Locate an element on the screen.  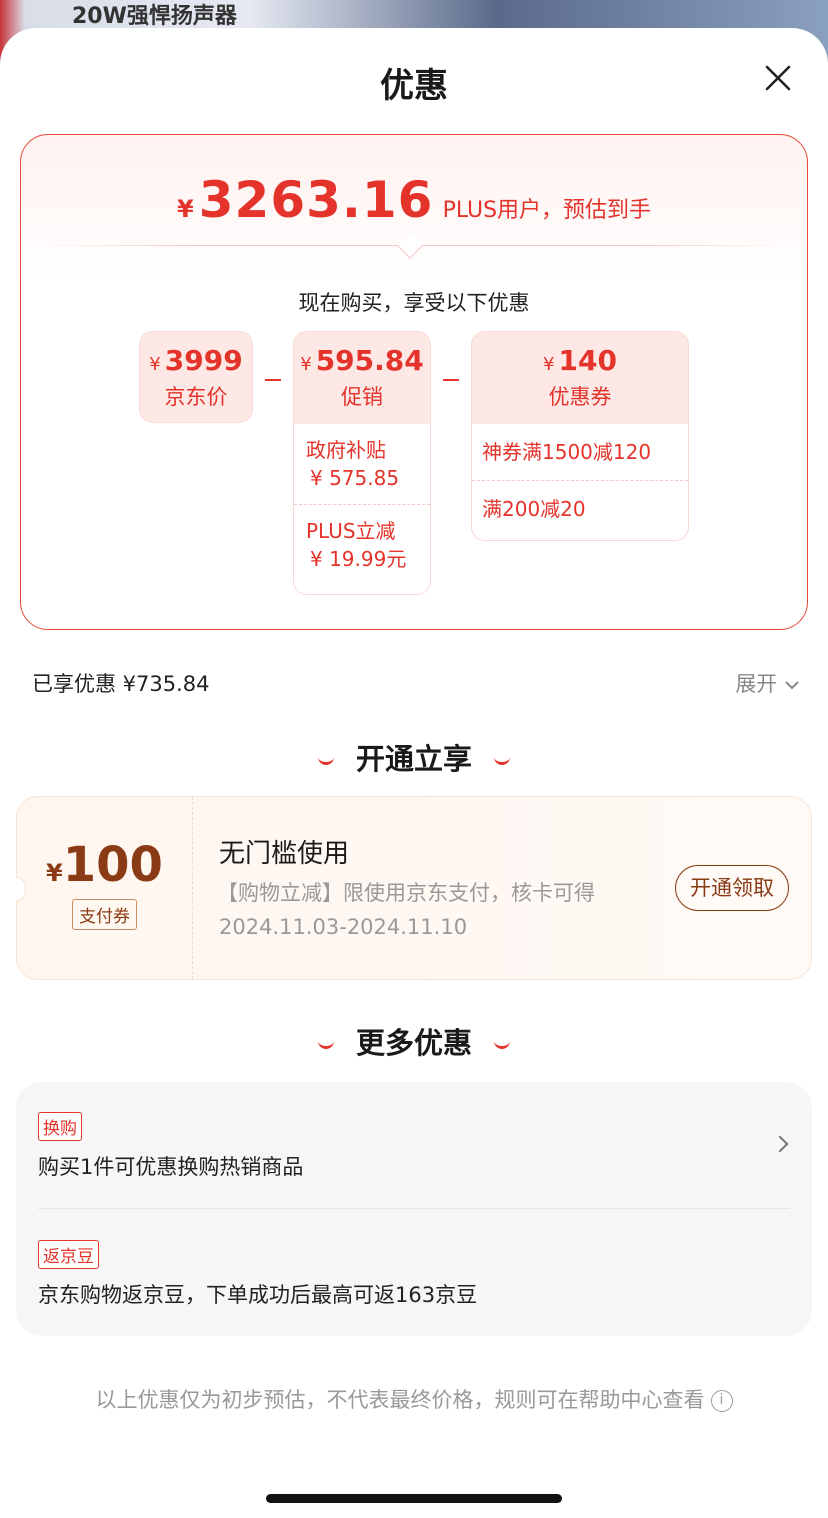
coupon-value: ¥100 is located at coordinates (104, 865).